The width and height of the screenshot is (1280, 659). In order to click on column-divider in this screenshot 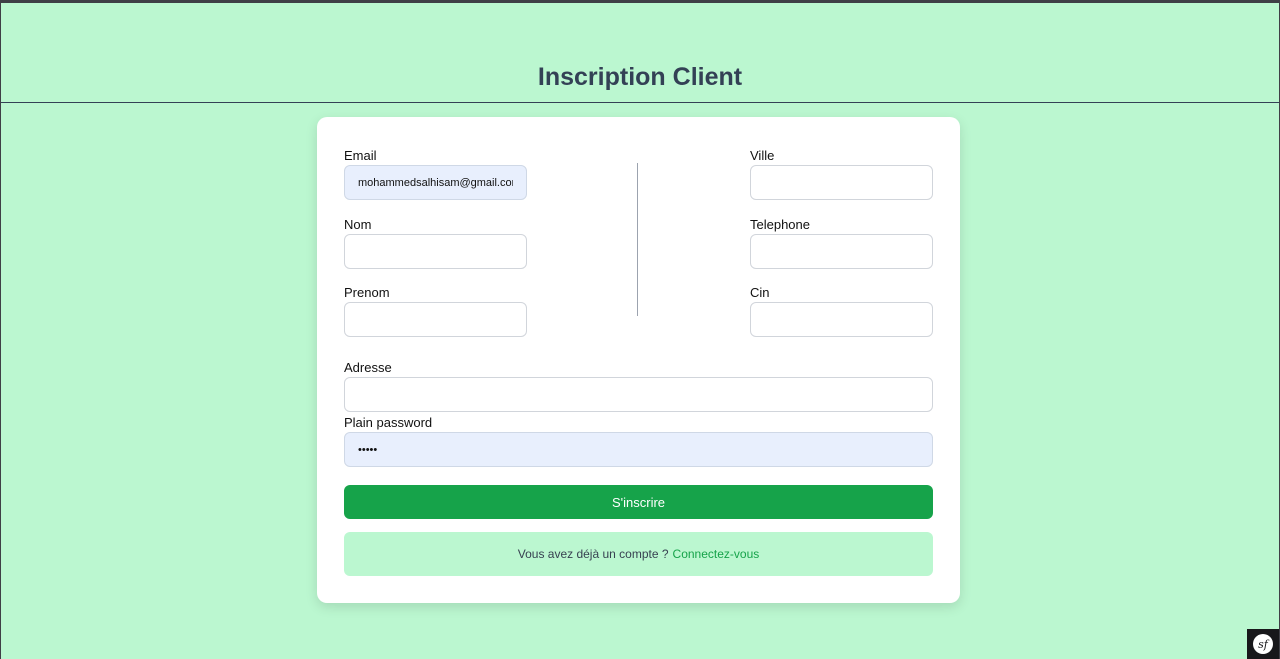, I will do `click(637, 239)`.